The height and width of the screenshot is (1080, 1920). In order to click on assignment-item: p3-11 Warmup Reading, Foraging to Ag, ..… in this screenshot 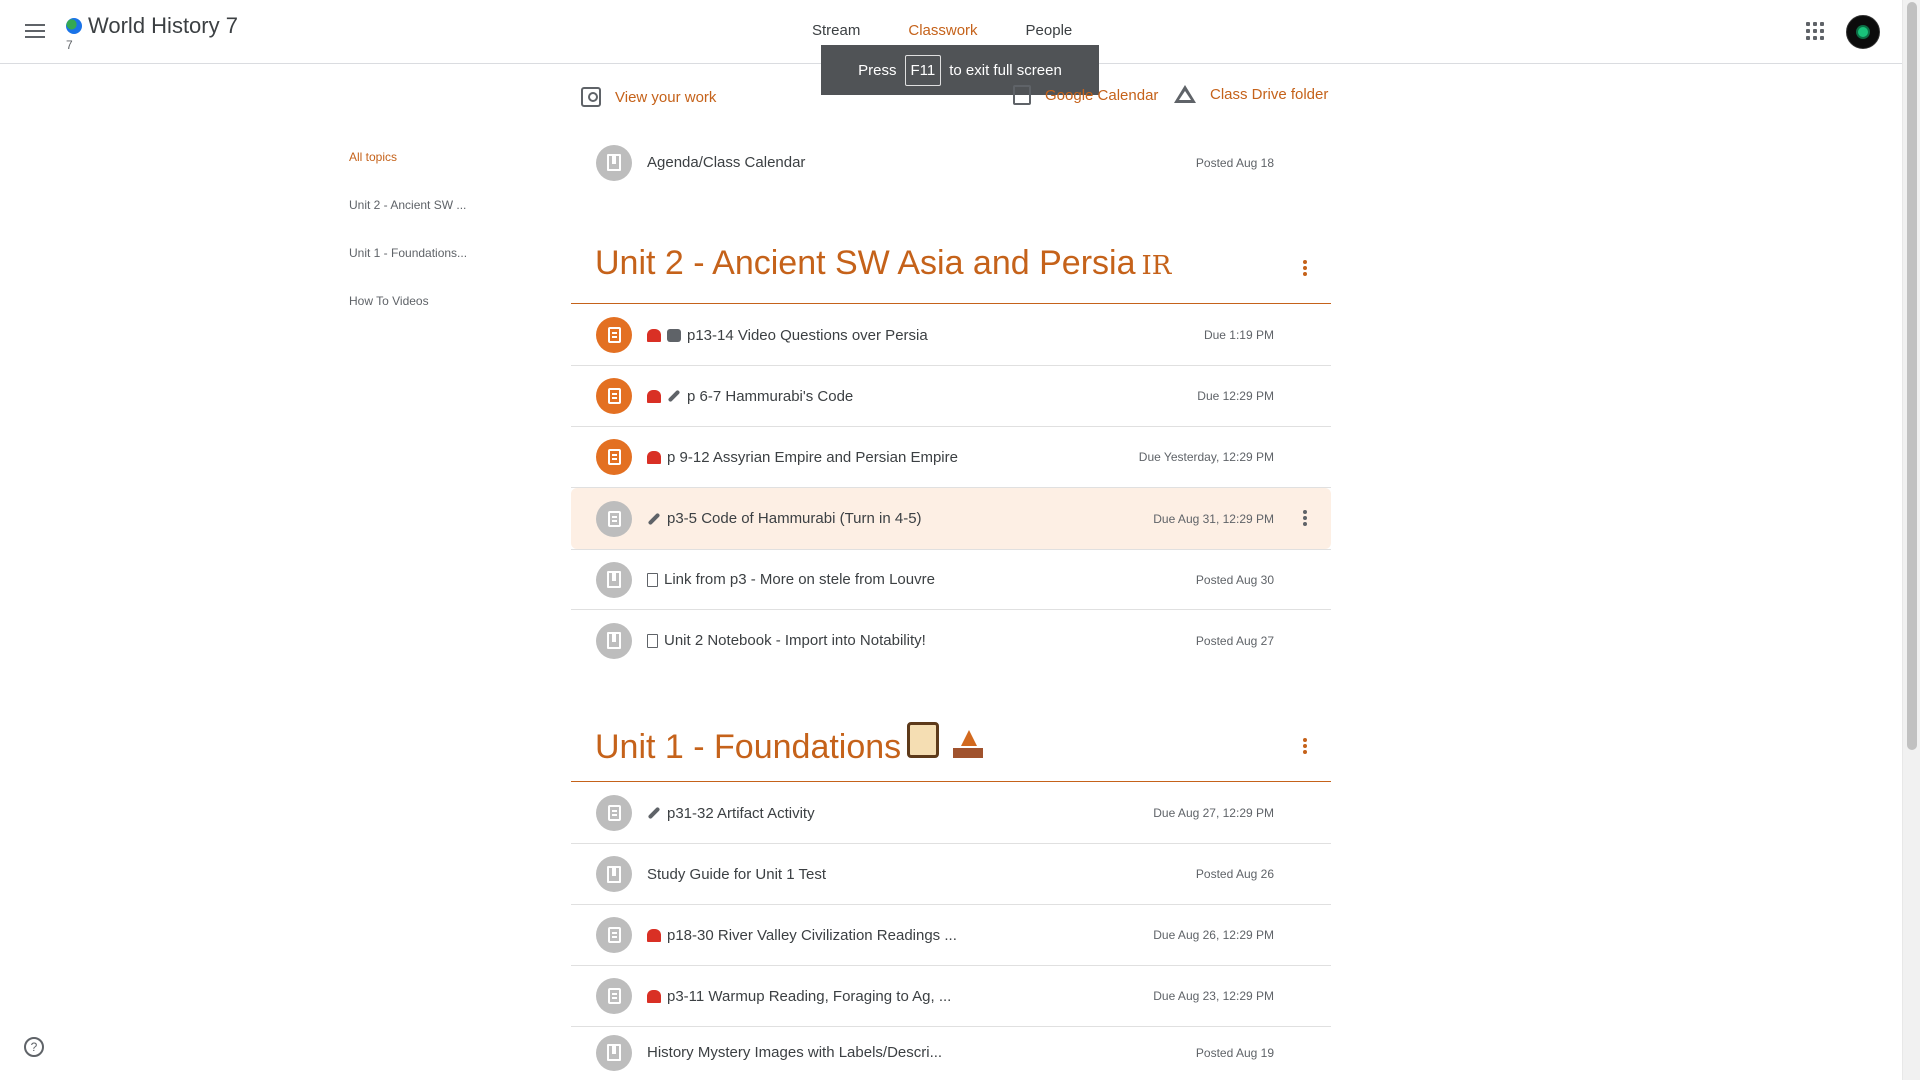, I will do `click(951, 996)`.